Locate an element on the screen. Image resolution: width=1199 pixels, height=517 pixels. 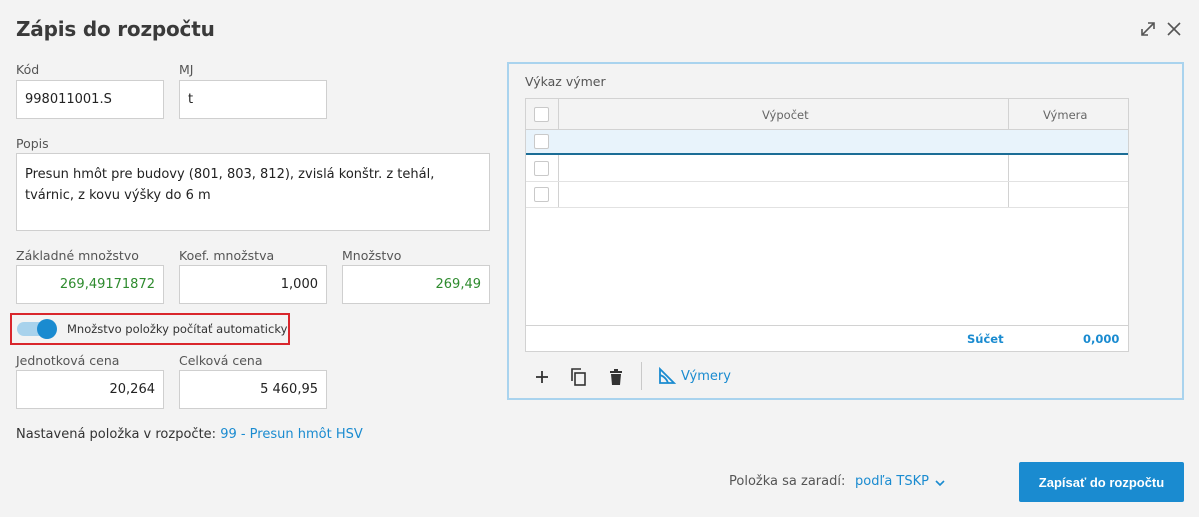
kod-input: 998011001.S is located at coordinates (90, 99).